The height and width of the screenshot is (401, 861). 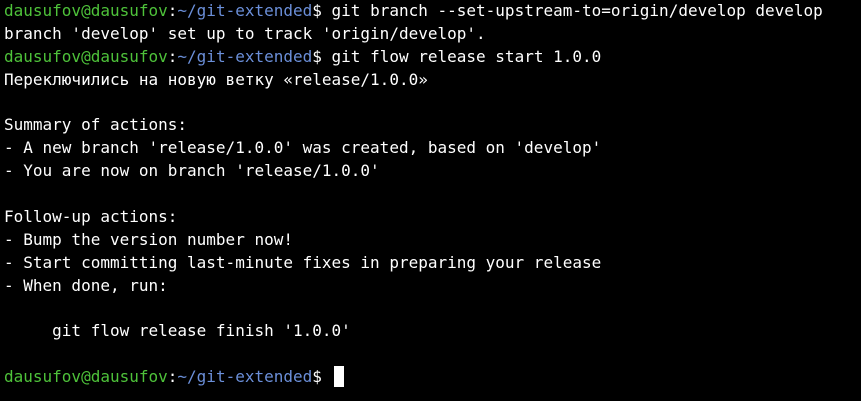 I want to click on terminal-line-prompt-current: dausufov@dausufov:~/git-extended$, so click(x=430, y=377).